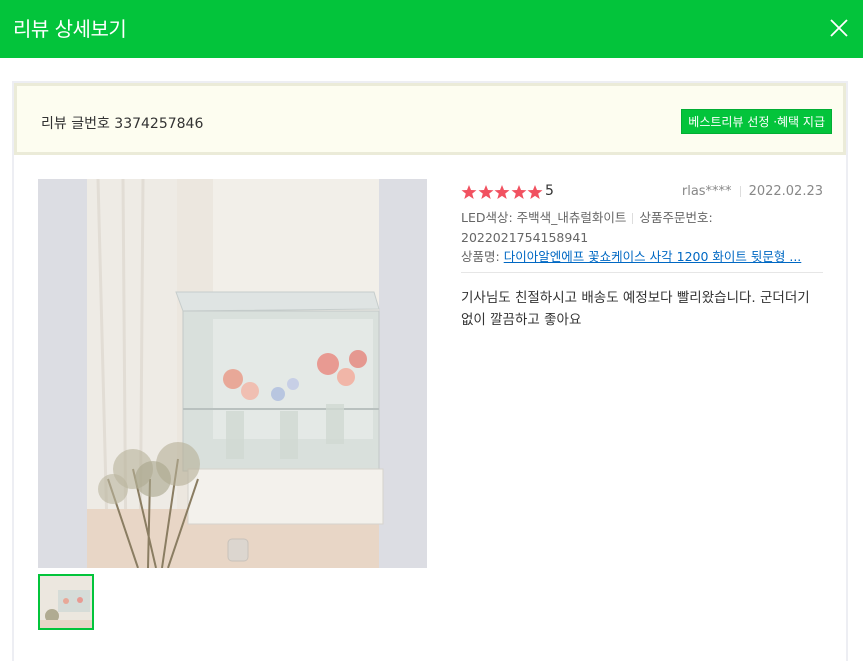  Describe the element at coordinates (785, 191) in the screenshot. I see `review-date: 2022.02.23` at that location.